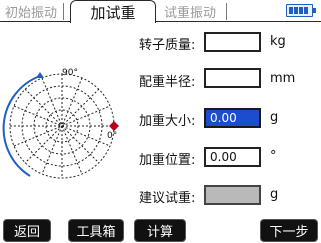  Describe the element at coordinates (31, 11) in the screenshot. I see `tab-initial-vibration: 初始振动` at that location.